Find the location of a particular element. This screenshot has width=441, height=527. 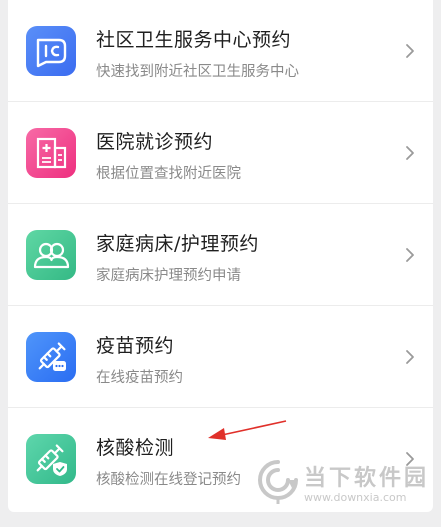

family-care-icon is located at coordinates (51, 255).